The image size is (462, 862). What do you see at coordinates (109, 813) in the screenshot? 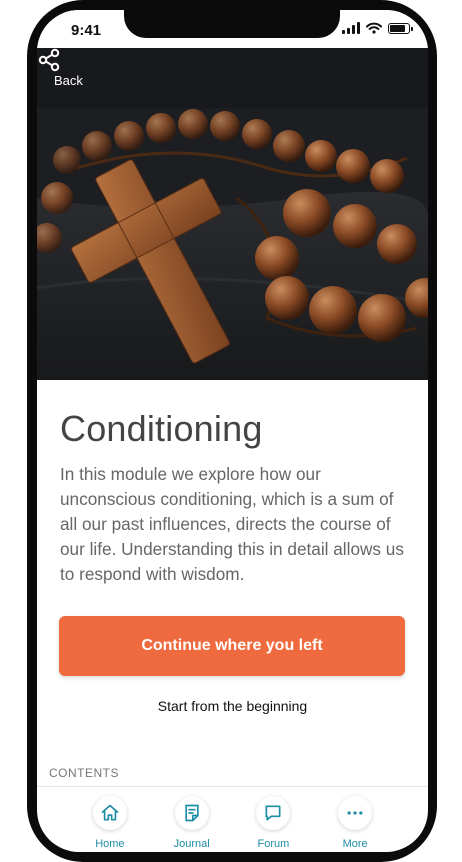
I see `home-icon` at bounding box center [109, 813].